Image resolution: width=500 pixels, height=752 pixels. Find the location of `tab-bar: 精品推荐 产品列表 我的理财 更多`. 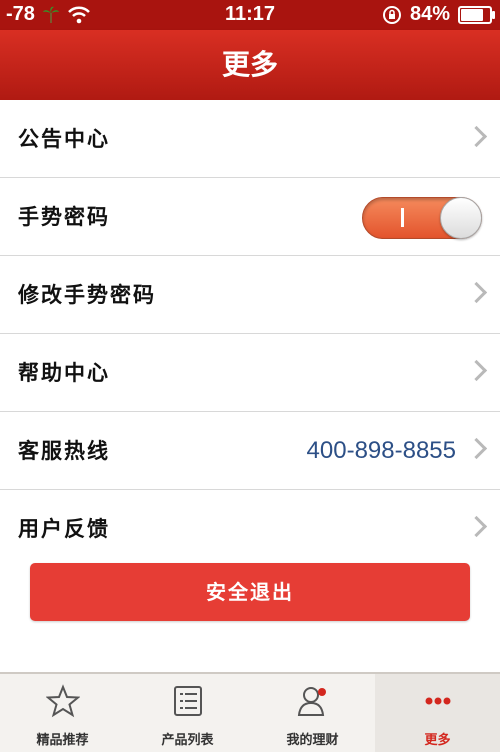

tab-bar: 精品推荐 产品列表 我的理财 更多 is located at coordinates (250, 712).